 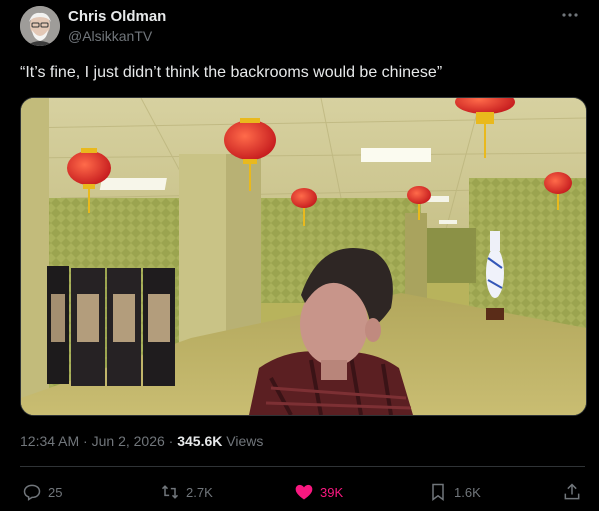 I want to click on tweet-date: Jun 2, 2026, so click(x=128, y=441).